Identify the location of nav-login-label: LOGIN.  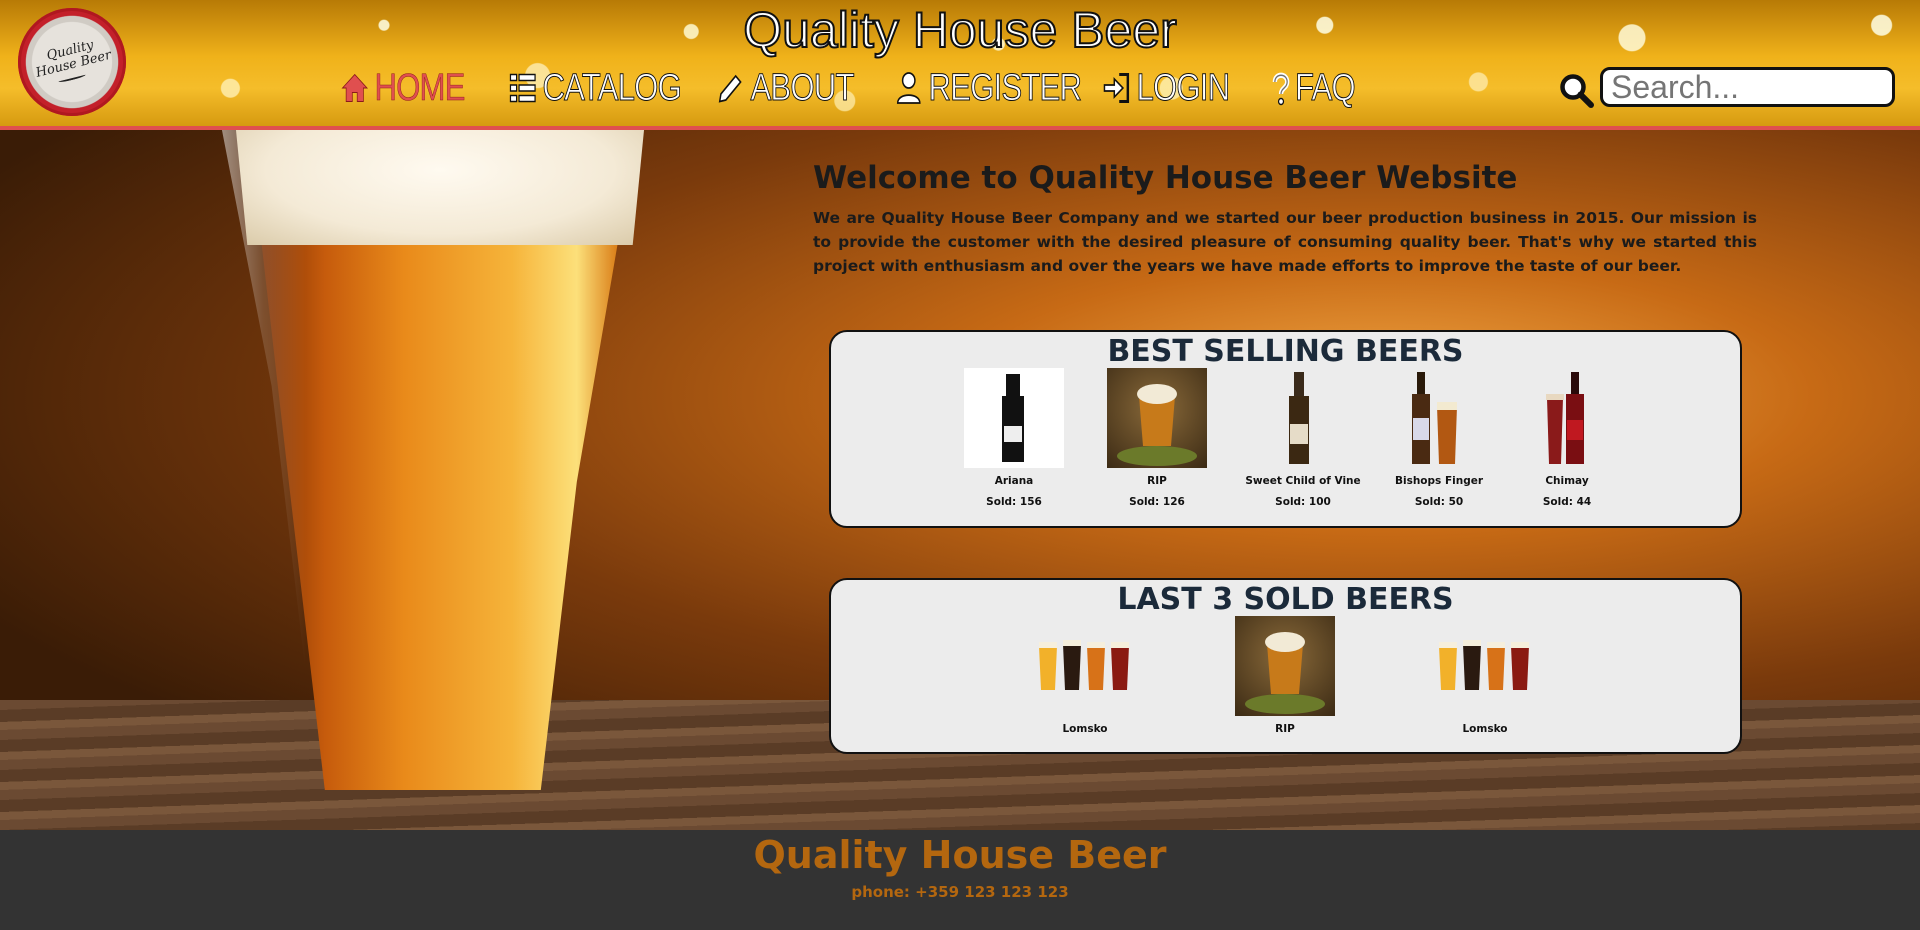
(1183, 87).